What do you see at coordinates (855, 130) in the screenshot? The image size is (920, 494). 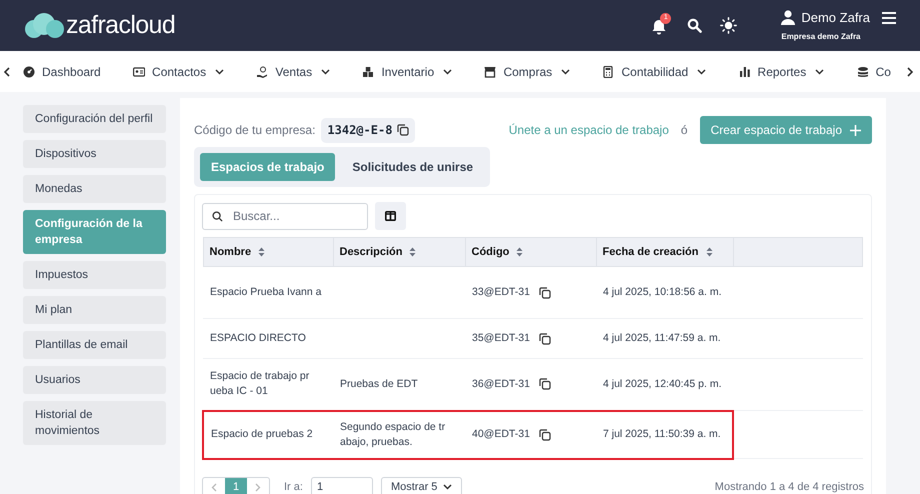 I see `plus-icon` at bounding box center [855, 130].